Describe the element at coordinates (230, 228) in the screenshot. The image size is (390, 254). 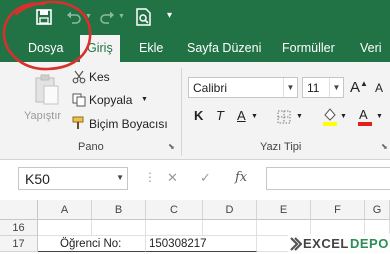
I see `cell-d16` at that location.